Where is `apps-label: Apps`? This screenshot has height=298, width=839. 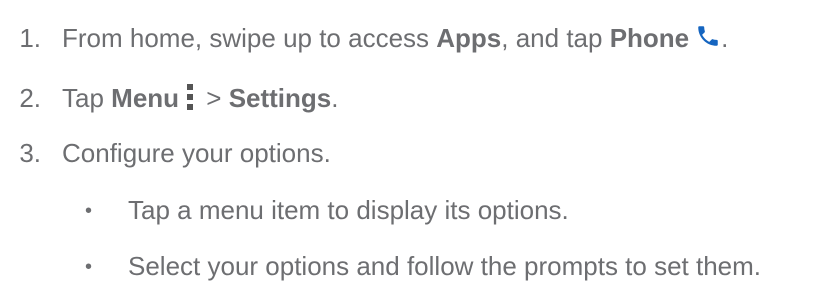 apps-label: Apps is located at coordinates (469, 38).